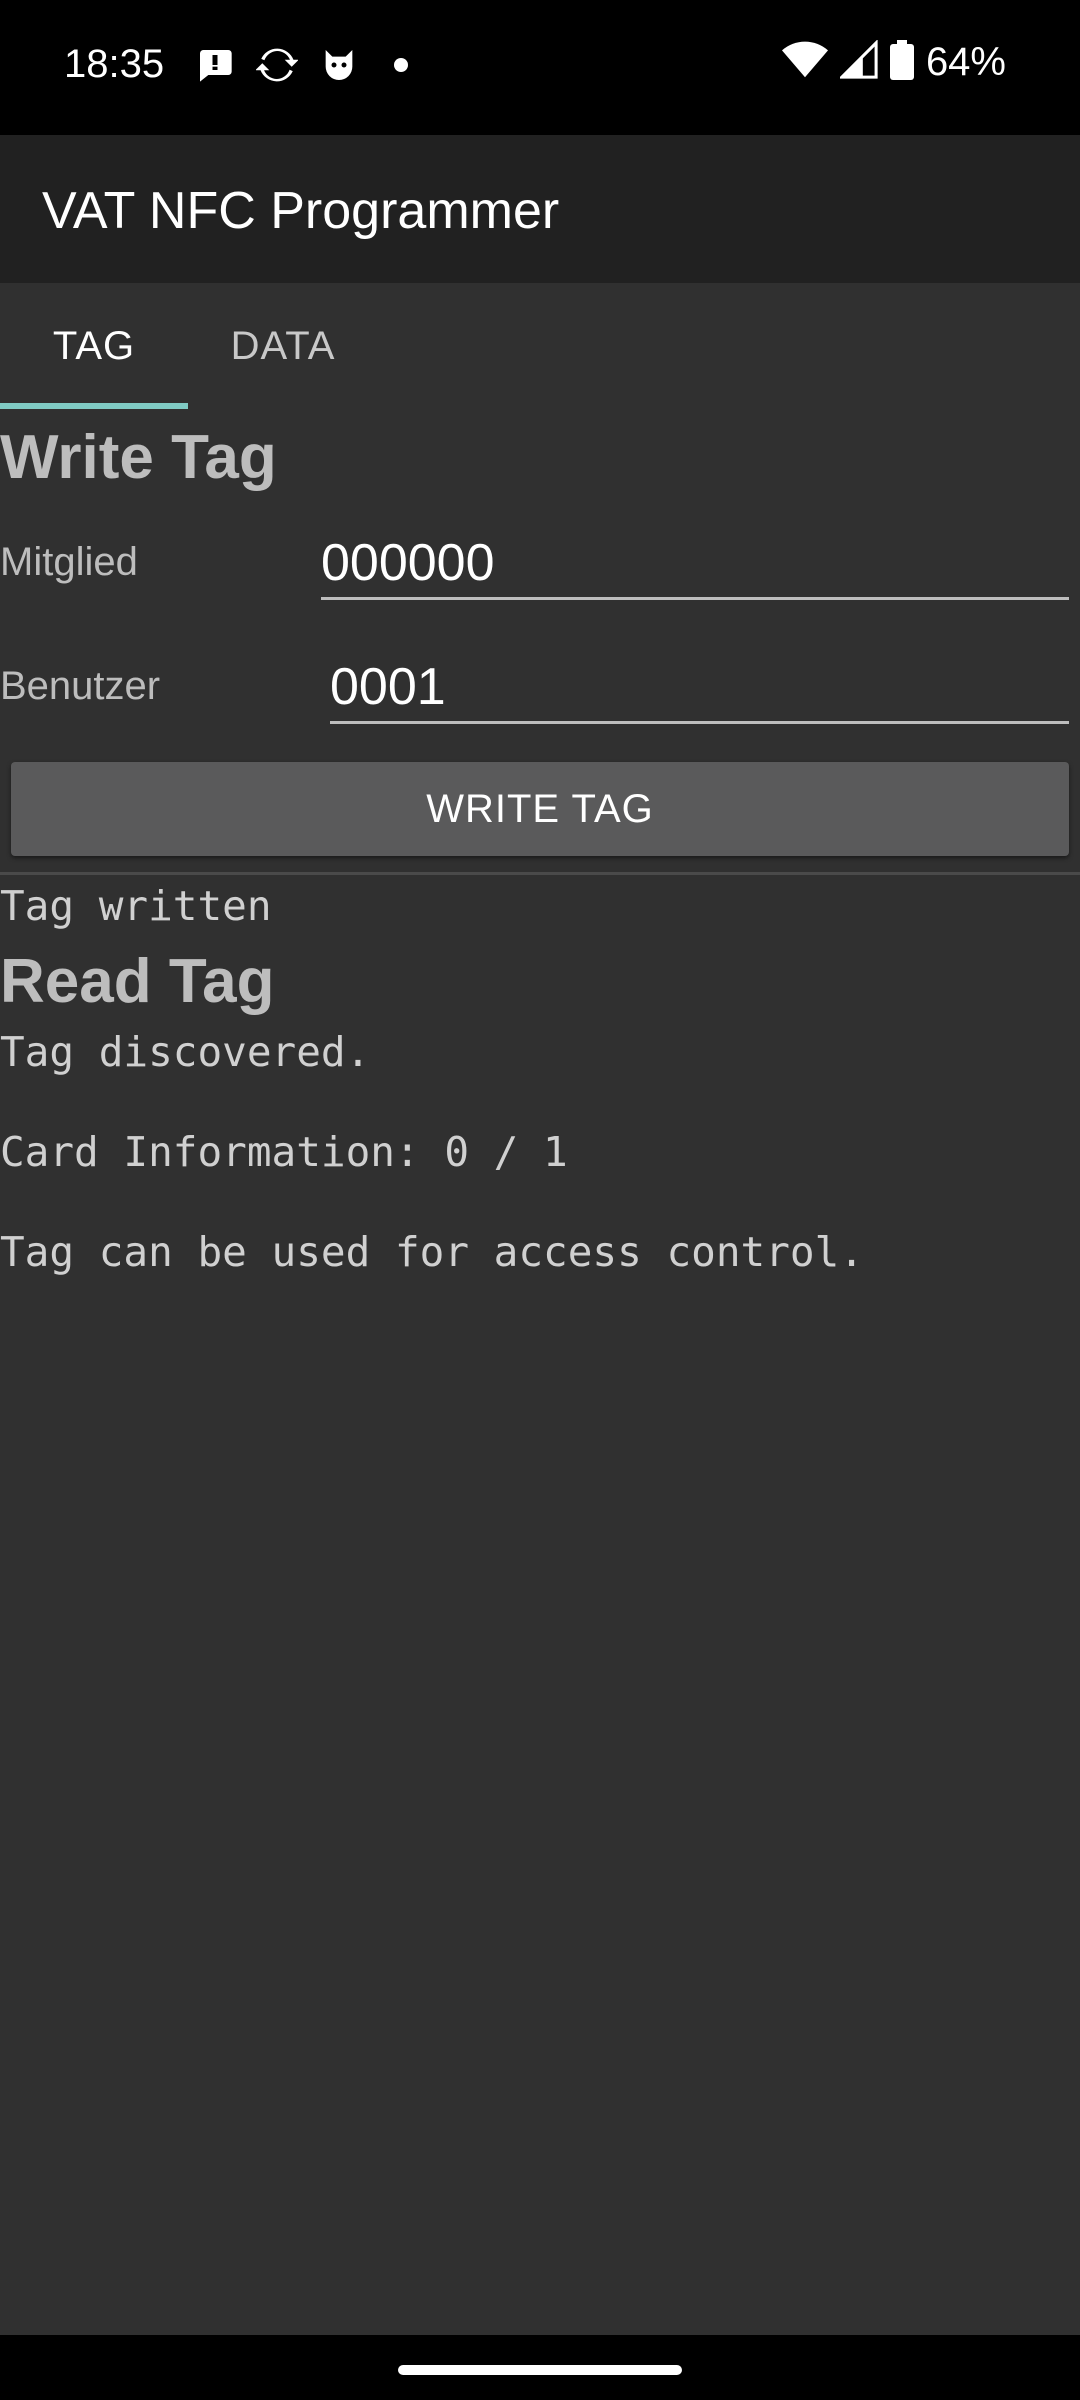 Image resolution: width=1080 pixels, height=2400 pixels. Describe the element at coordinates (138, 457) in the screenshot. I see `write-tag-heading: Write Tag` at that location.